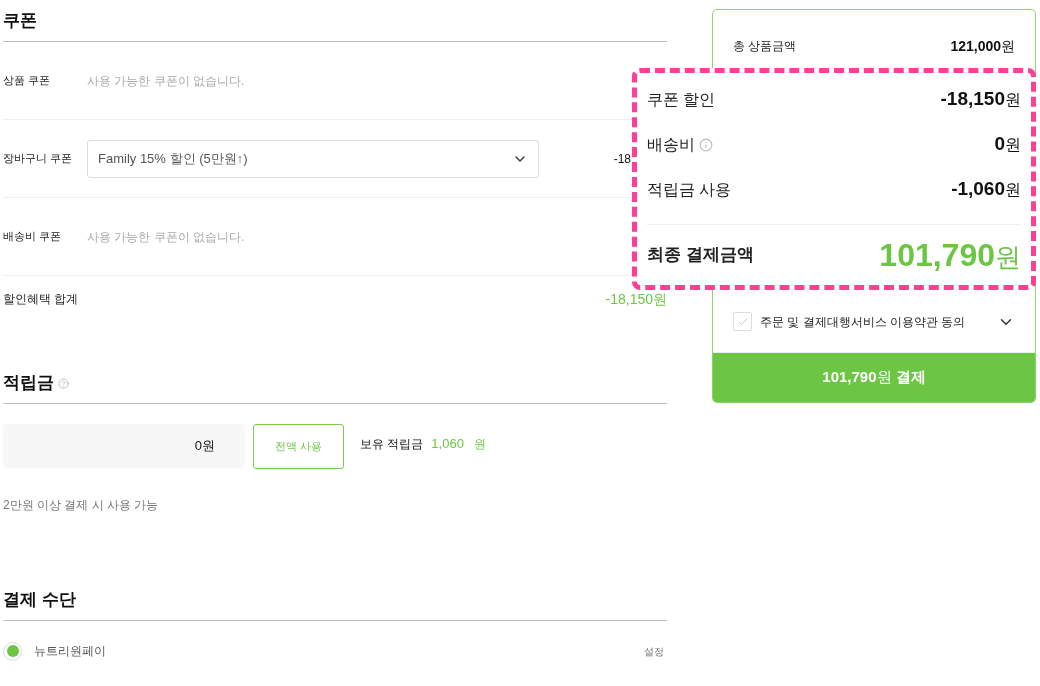  What do you see at coordinates (765, 46) in the screenshot?
I see `total-price-label: 총 상품금액` at bounding box center [765, 46].